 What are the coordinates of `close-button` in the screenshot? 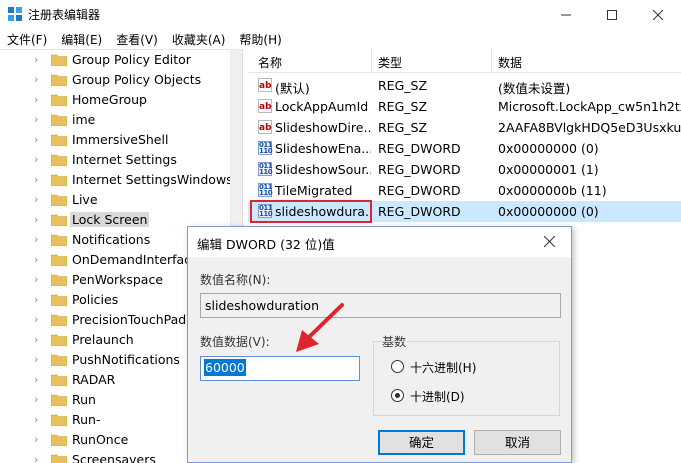 It's located at (658, 14).